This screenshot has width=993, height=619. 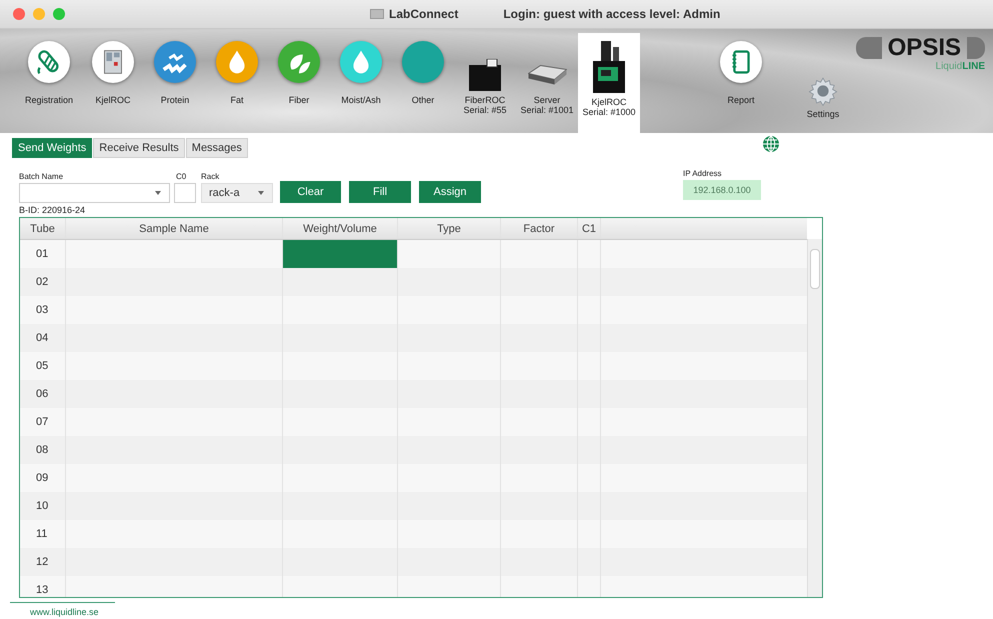 What do you see at coordinates (340, 254) in the screenshot?
I see `table-cell` at bounding box center [340, 254].